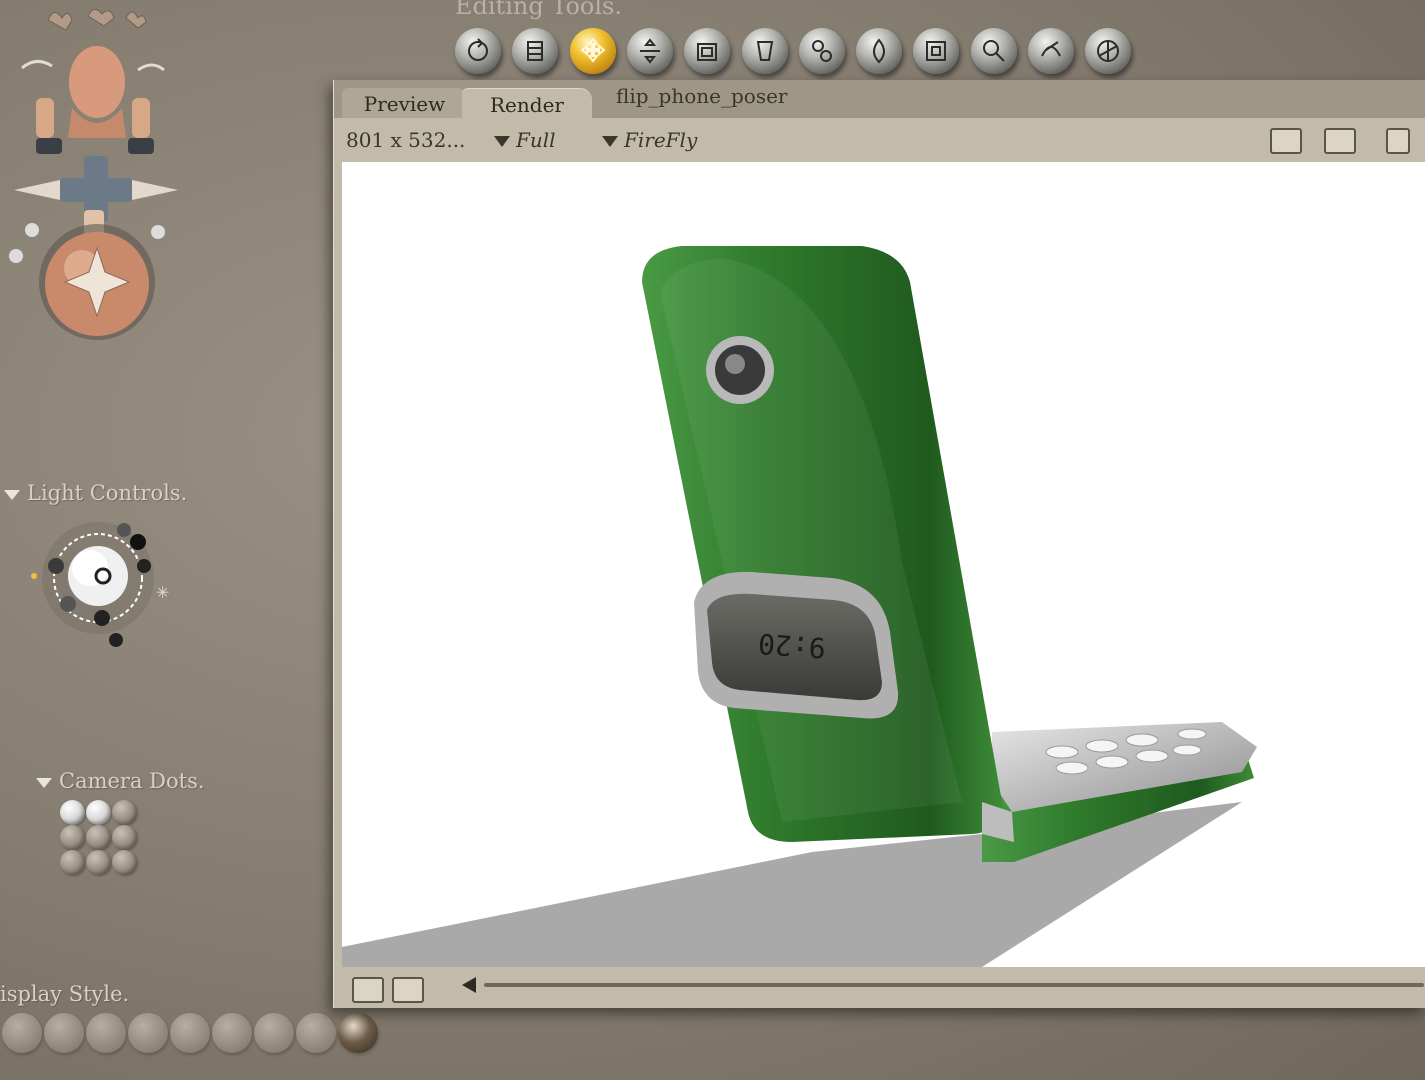  Describe the element at coordinates (1286, 141) in the screenshot. I see `render-settings-icon` at that location.